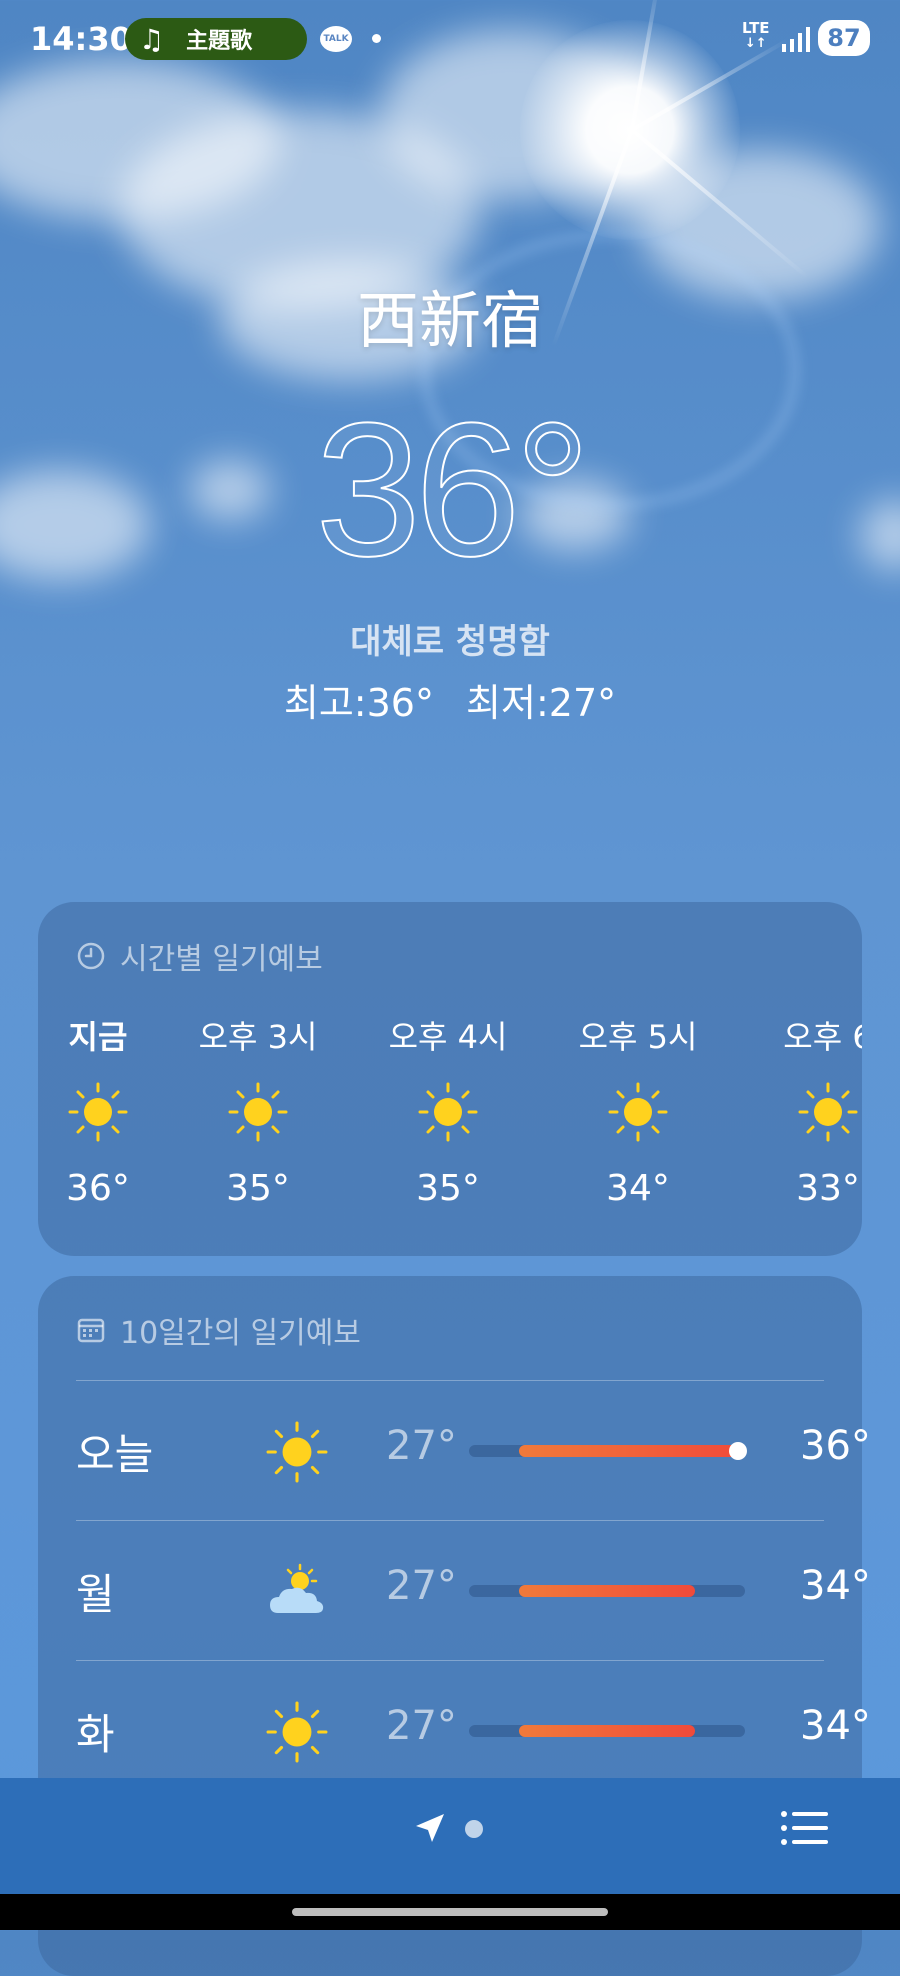  What do you see at coordinates (98, 1037) in the screenshot?
I see `hour-label: 지금` at bounding box center [98, 1037].